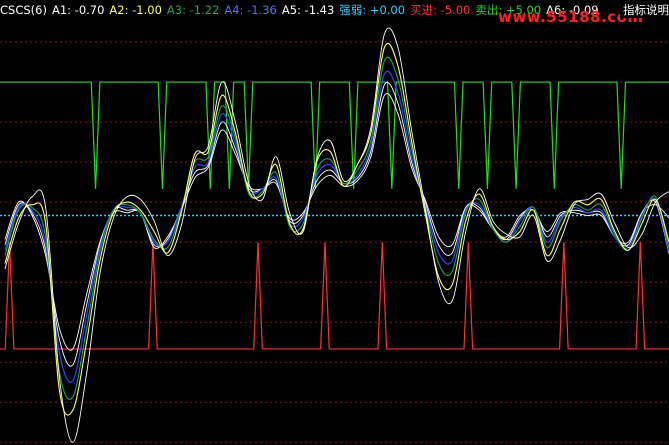 The image size is (669, 445). What do you see at coordinates (308, 10) in the screenshot?
I see `legend-a5: A5: -1.43` at bounding box center [308, 10].